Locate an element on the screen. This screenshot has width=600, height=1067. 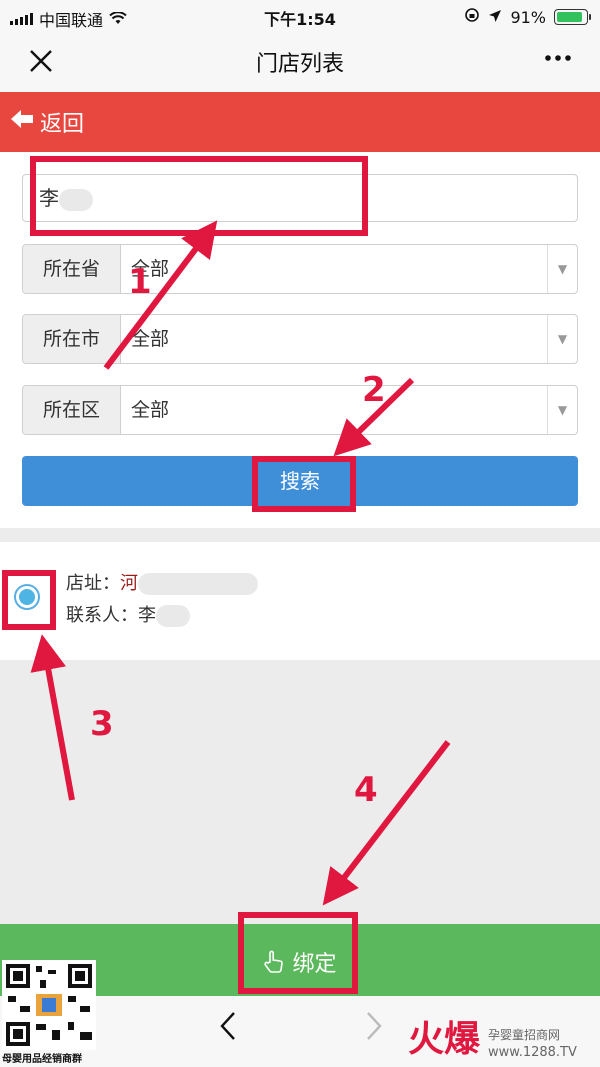
annotation-number-2: 2 is located at coordinates (374, 390).